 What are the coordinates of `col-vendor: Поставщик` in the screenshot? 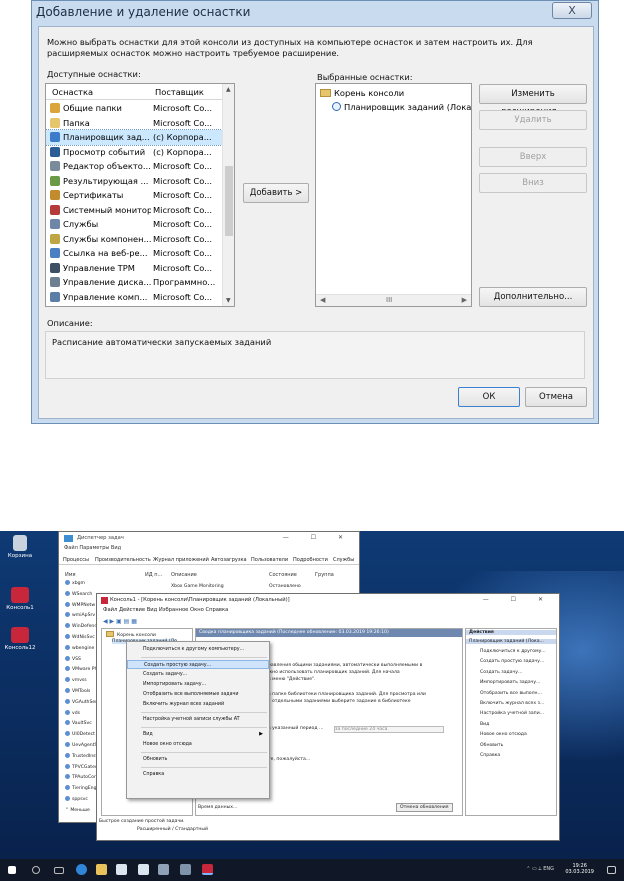 It's located at (179, 92).